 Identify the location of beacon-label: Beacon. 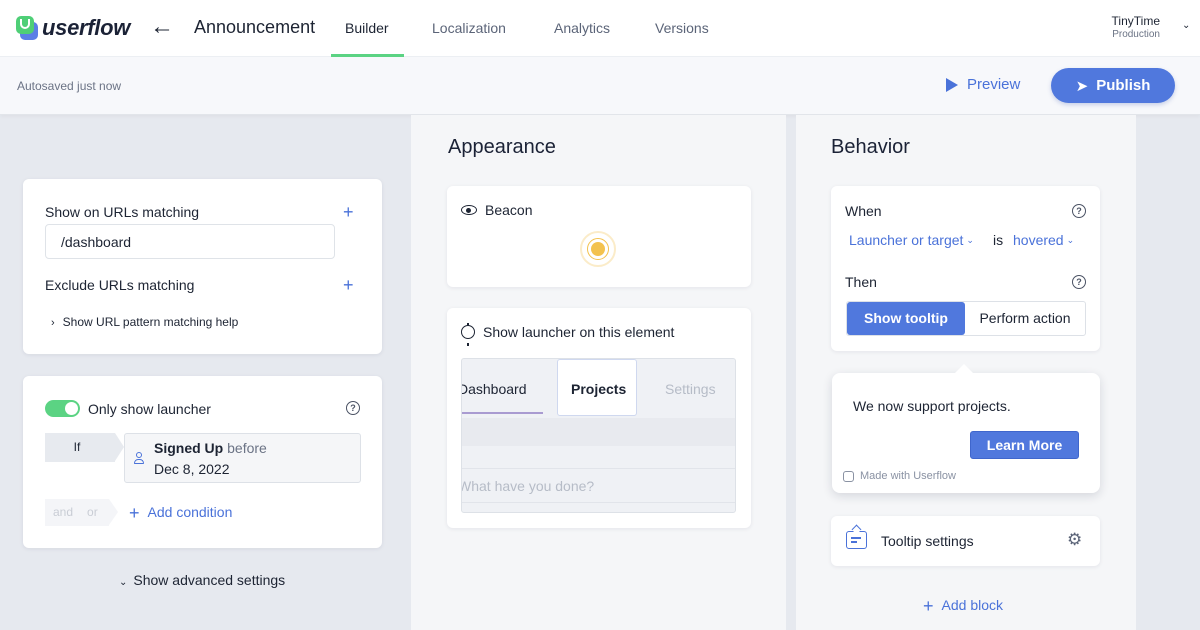
(509, 210).